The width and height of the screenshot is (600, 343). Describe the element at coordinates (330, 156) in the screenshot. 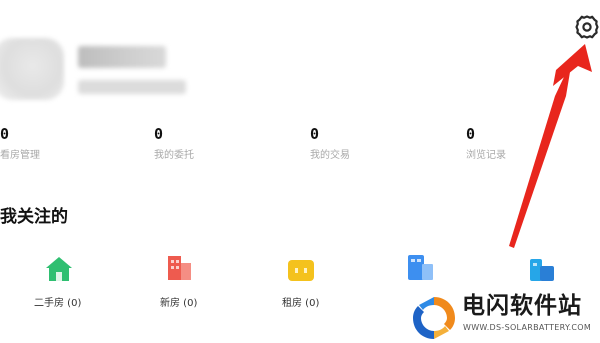

I see `stat-label-transactions: 我的交易` at that location.